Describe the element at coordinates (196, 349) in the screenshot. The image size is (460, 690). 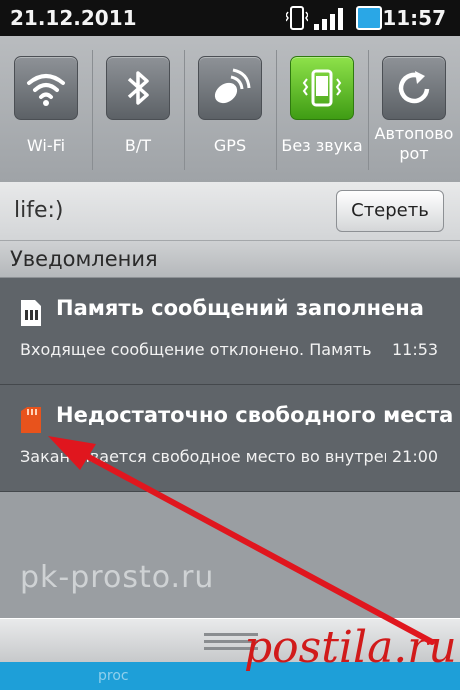
I see `notification-text: Входящее сообщение отклонено. Память` at that location.